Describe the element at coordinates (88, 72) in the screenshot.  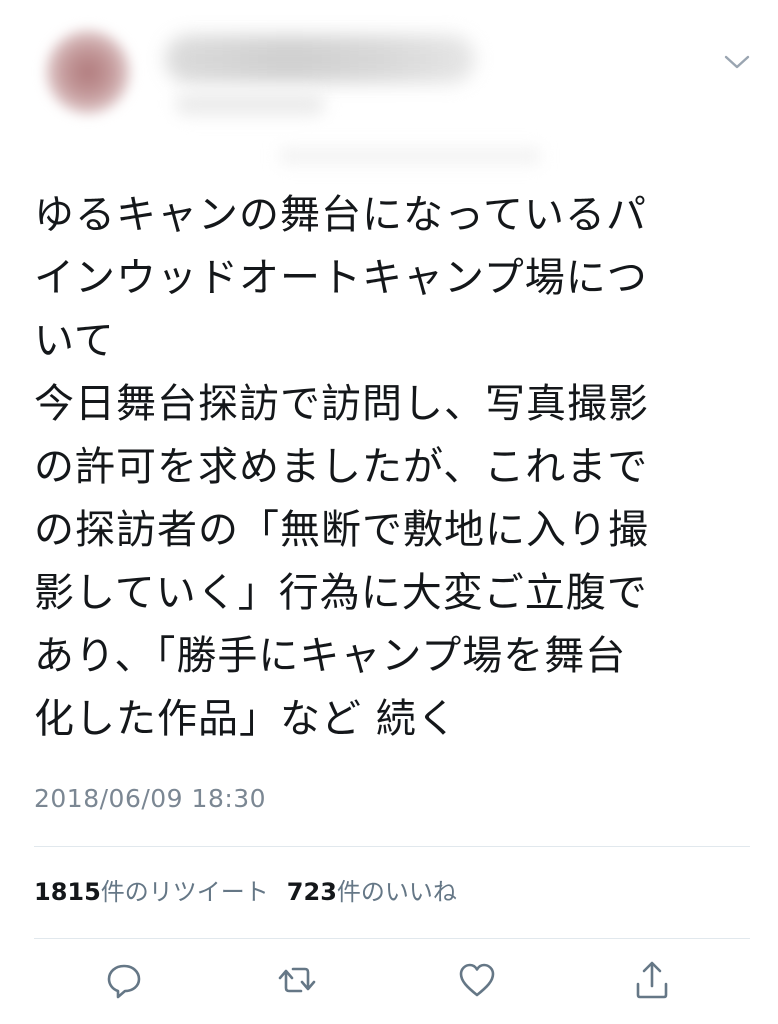
I see `avatar` at that location.